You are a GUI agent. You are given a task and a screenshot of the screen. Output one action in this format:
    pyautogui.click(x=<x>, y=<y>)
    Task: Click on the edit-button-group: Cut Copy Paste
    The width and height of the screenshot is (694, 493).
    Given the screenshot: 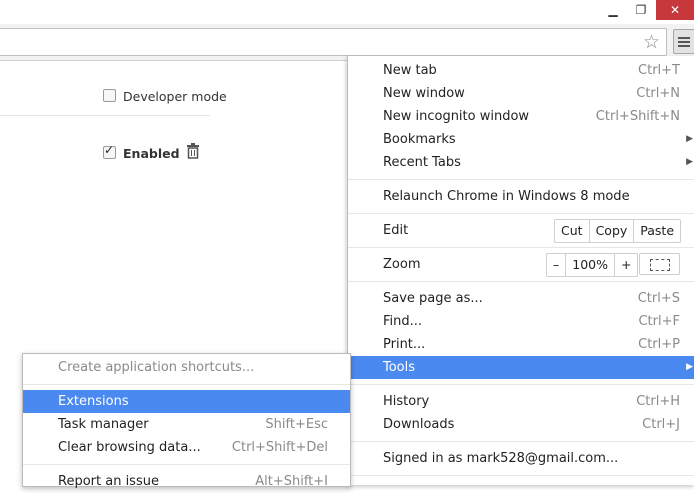 What is the action you would take?
    pyautogui.click(x=618, y=231)
    